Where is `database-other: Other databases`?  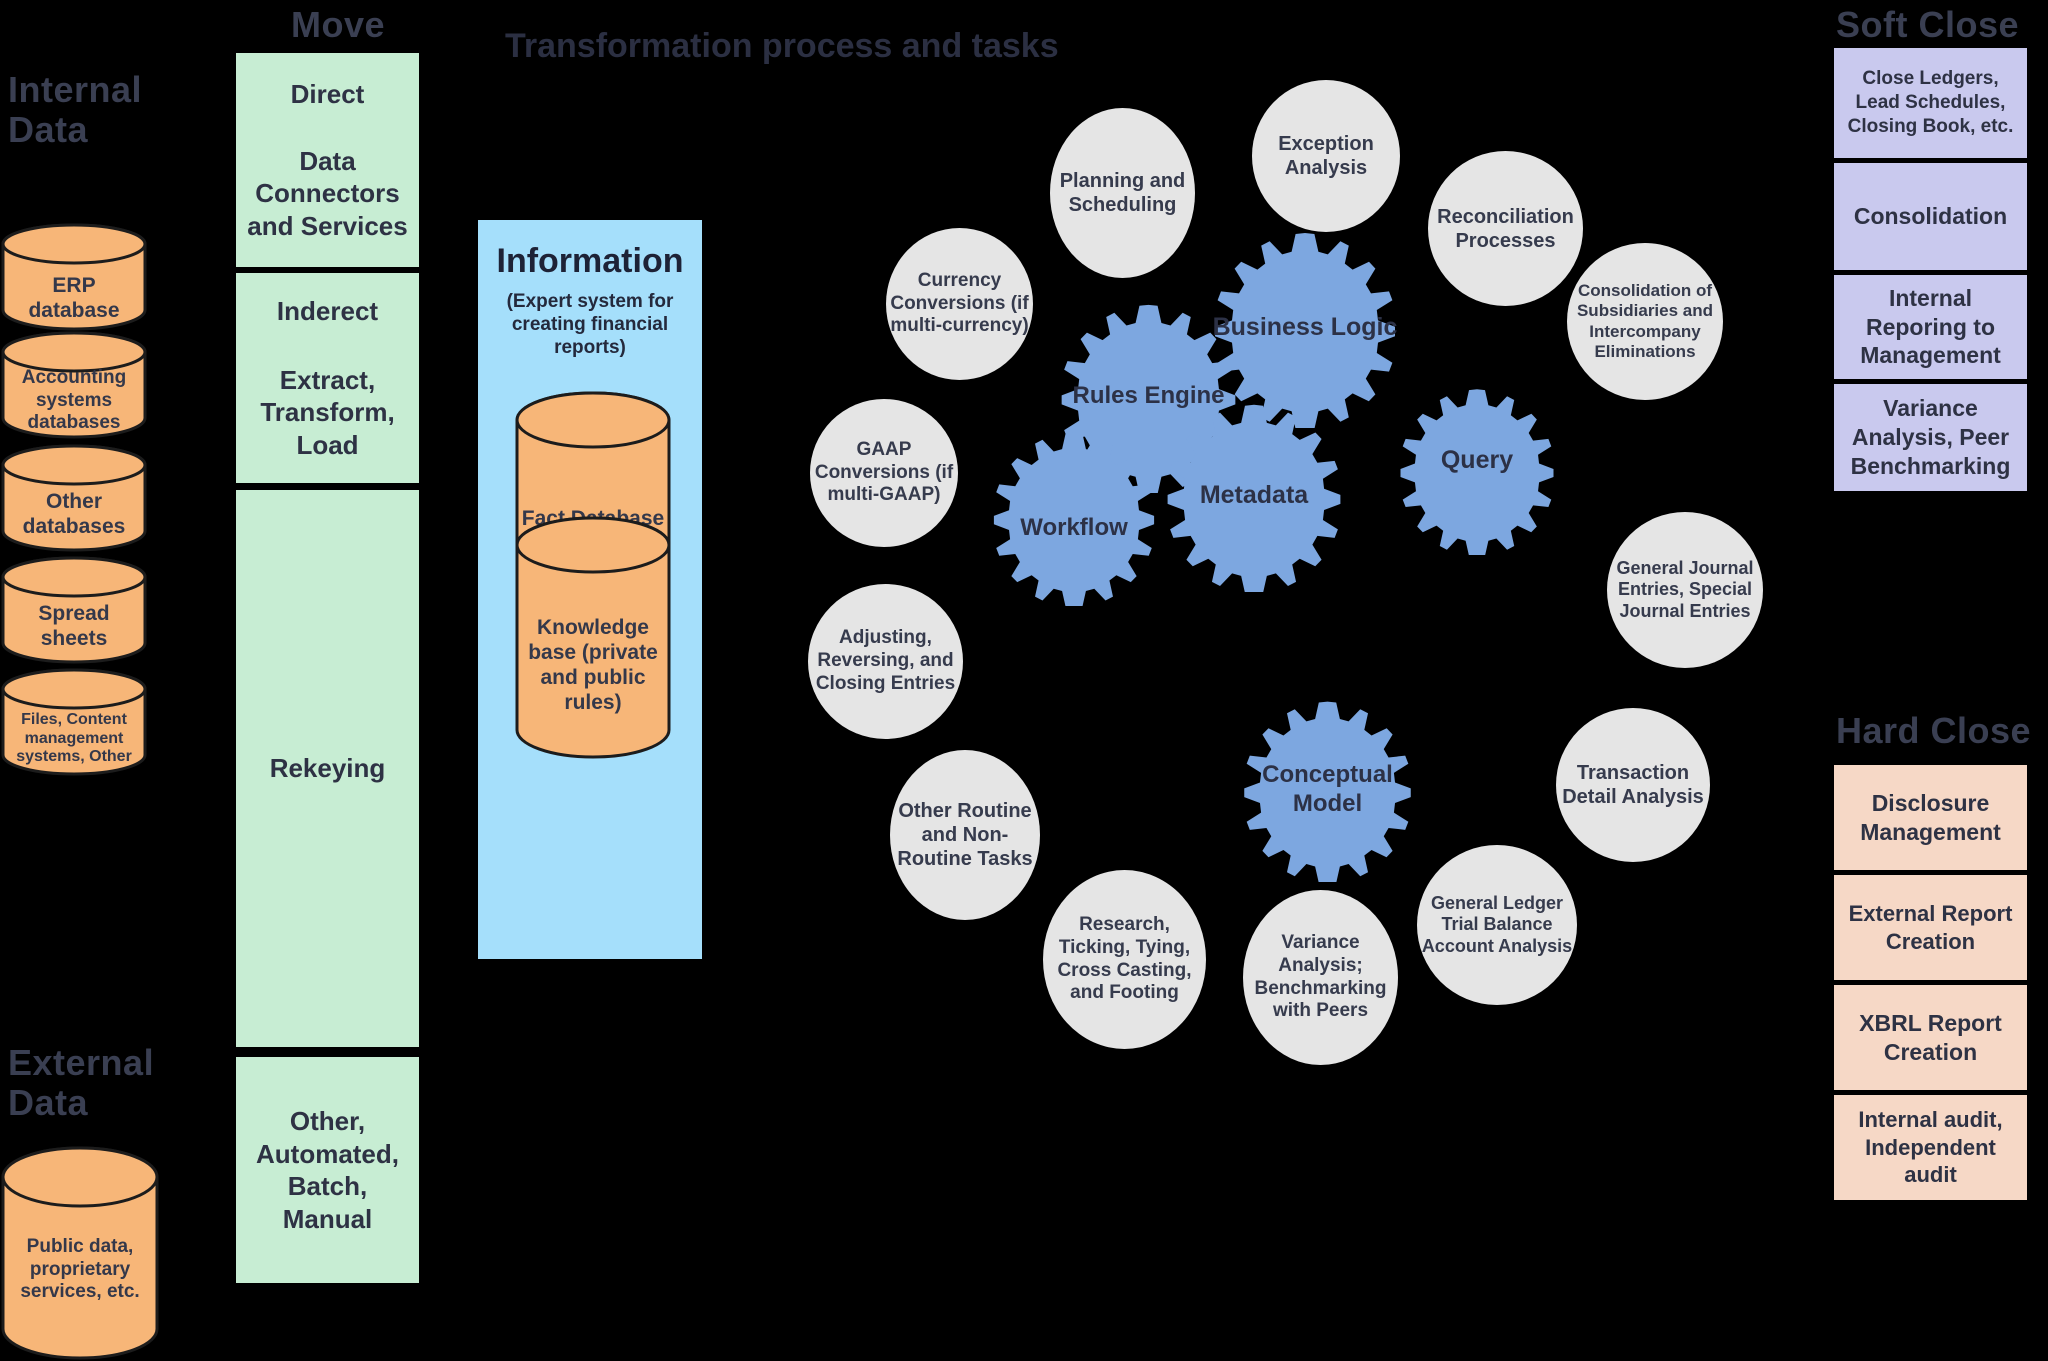
database-other: Other databases is located at coordinates (74, 498).